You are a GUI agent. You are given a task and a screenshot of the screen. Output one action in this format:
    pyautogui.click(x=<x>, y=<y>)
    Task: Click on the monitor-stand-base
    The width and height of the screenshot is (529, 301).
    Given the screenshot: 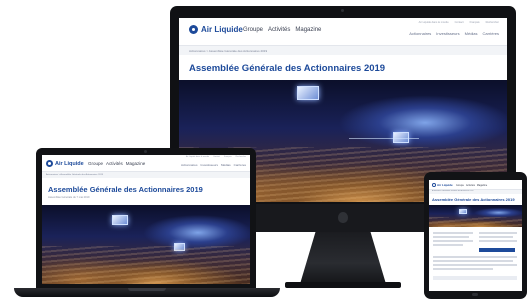 What is the action you would take?
    pyautogui.click(x=343, y=285)
    